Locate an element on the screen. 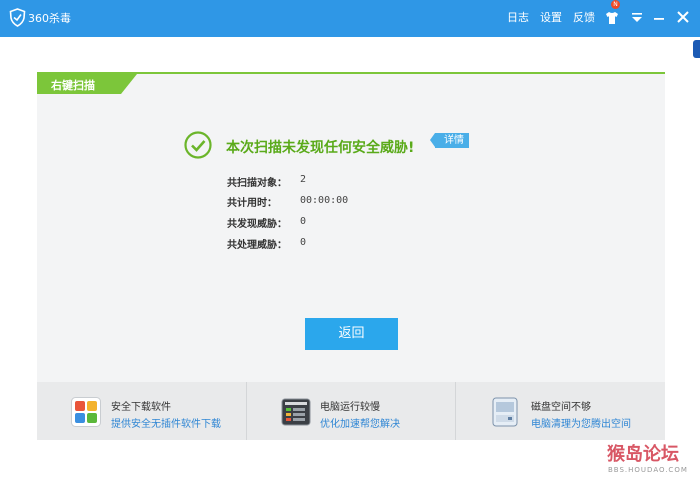 The width and height of the screenshot is (700, 481). tip-title-download: 安全下载软件 is located at coordinates (141, 407).